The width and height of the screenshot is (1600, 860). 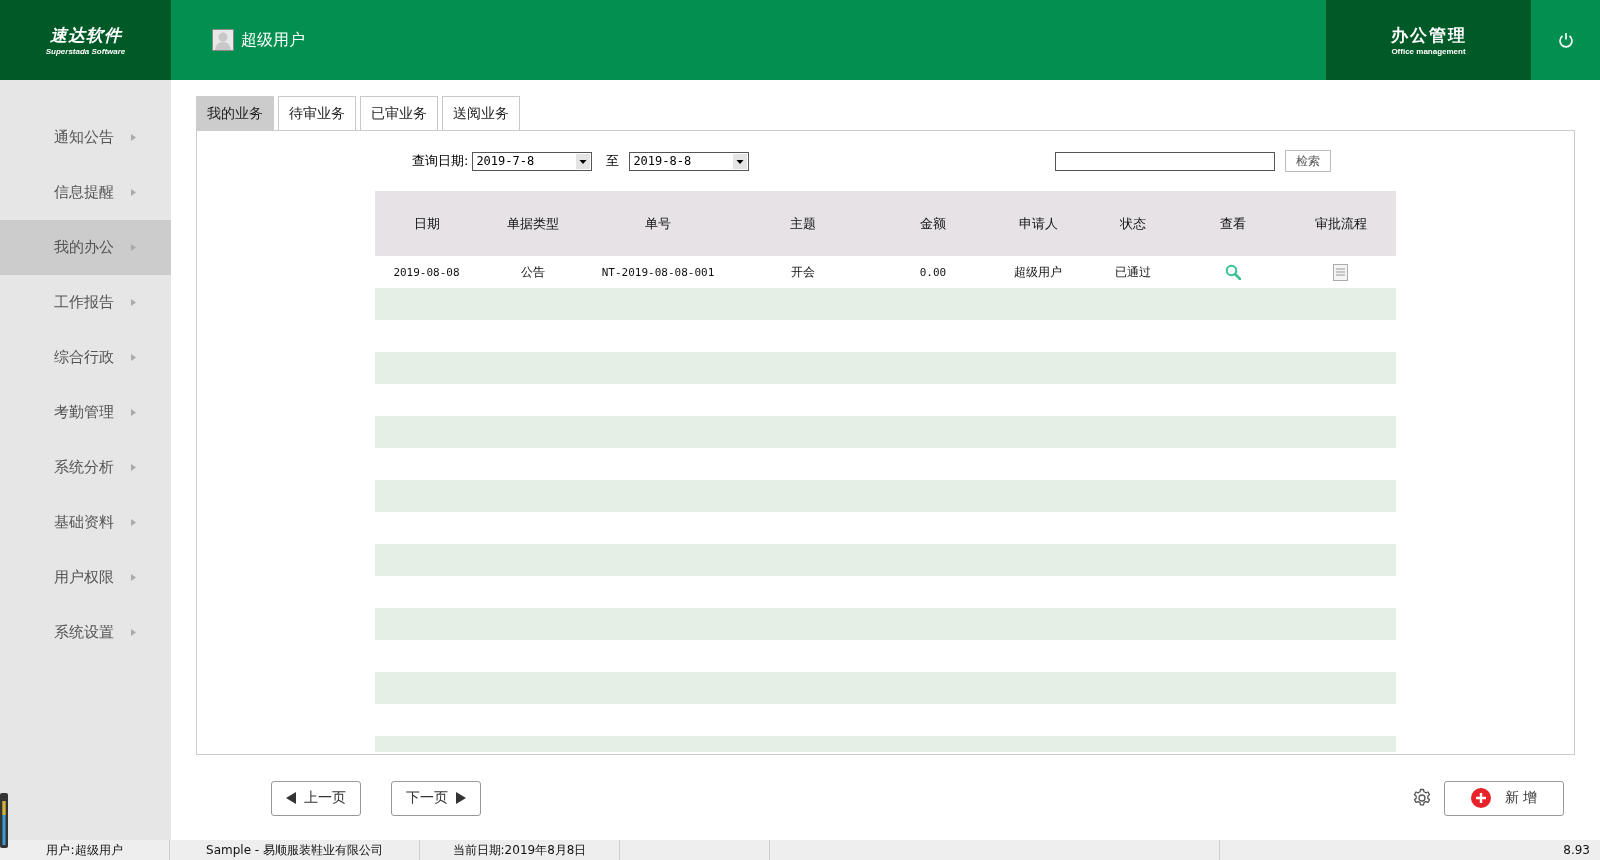 What do you see at coordinates (658, 272) in the screenshot?
I see `table-cell-text: NT-2019-08-08-001` at bounding box center [658, 272].